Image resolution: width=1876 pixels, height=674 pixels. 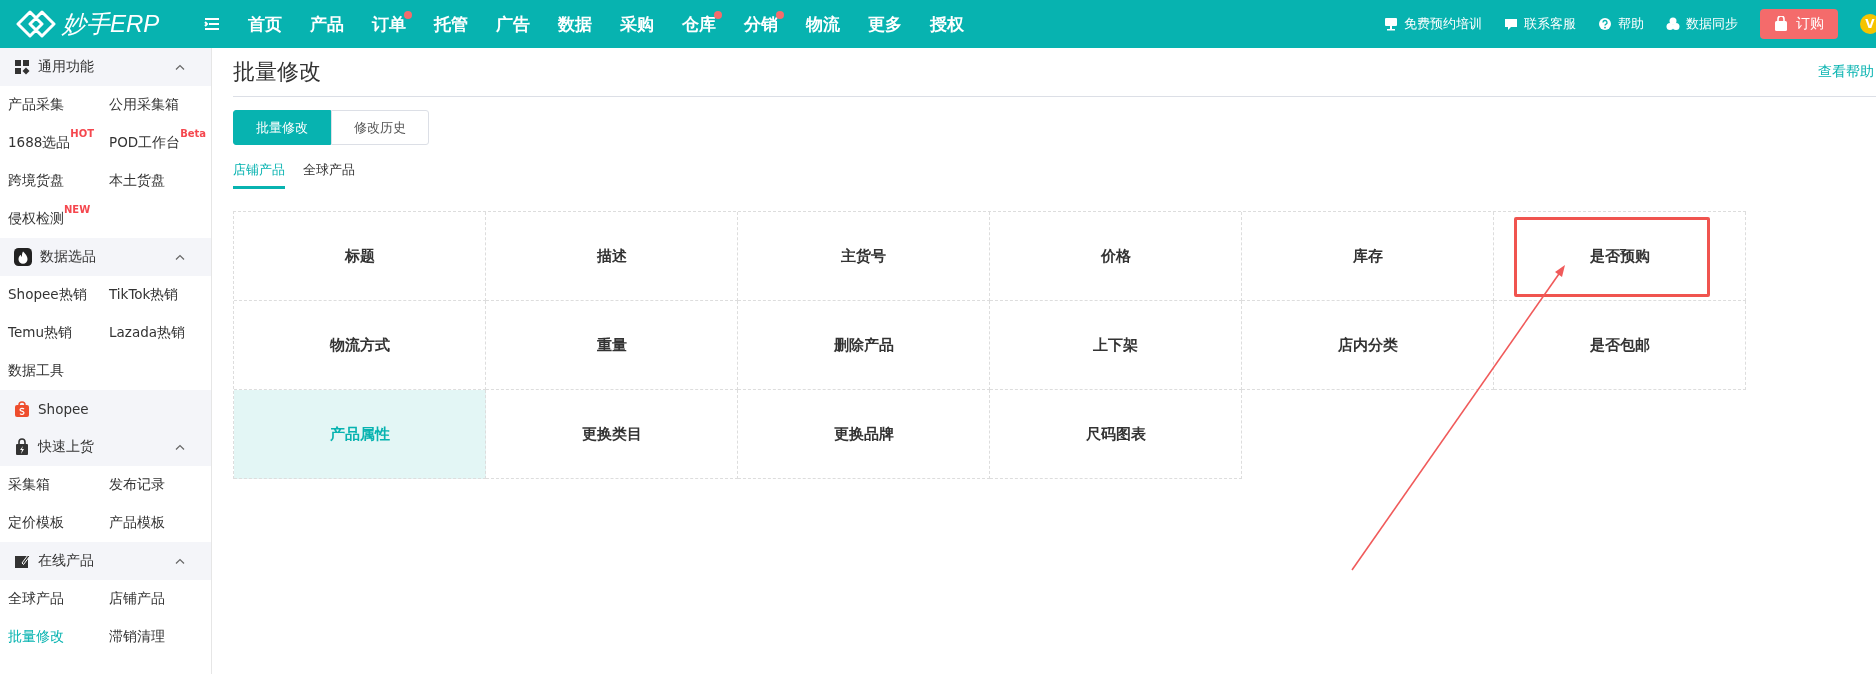 What do you see at coordinates (612, 345) in the screenshot?
I see `option-tile: 重量` at bounding box center [612, 345].